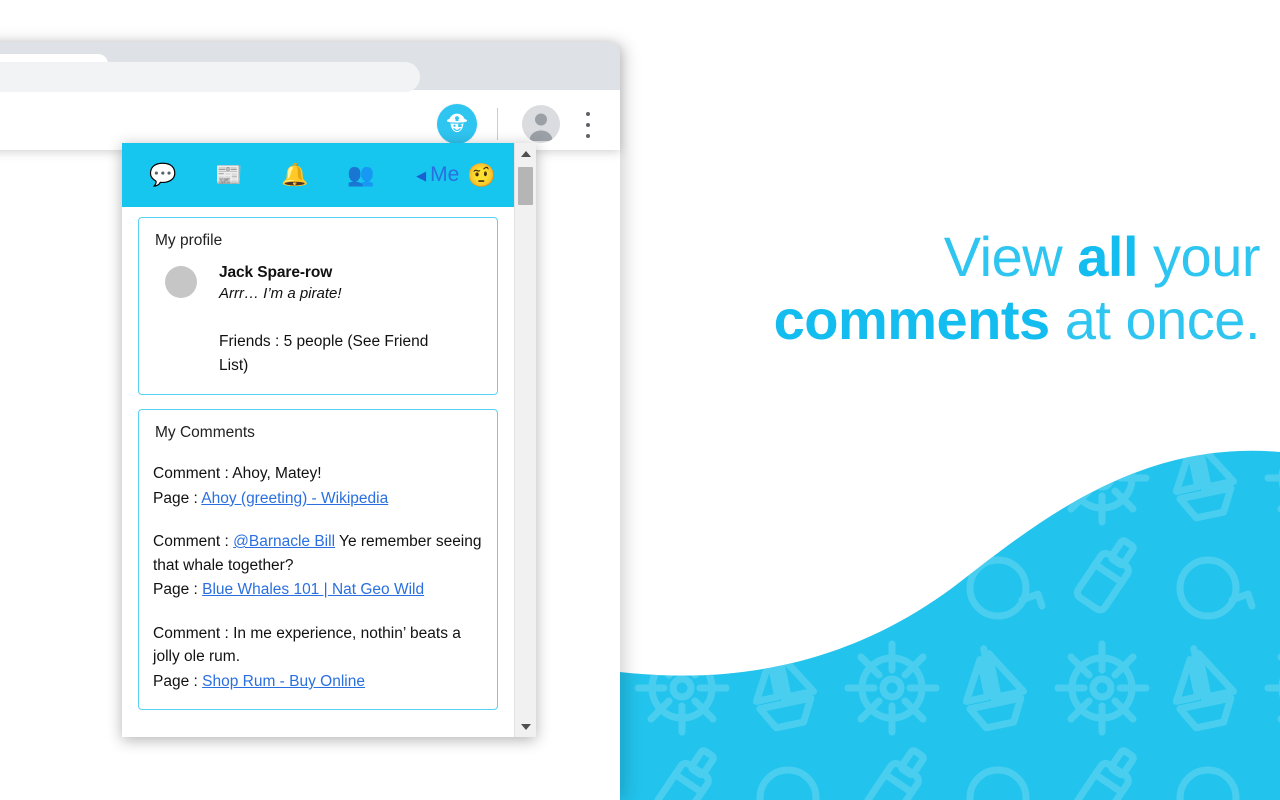 This screenshot has width=1280, height=800. What do you see at coordinates (181, 282) in the screenshot?
I see `avatar` at bounding box center [181, 282].